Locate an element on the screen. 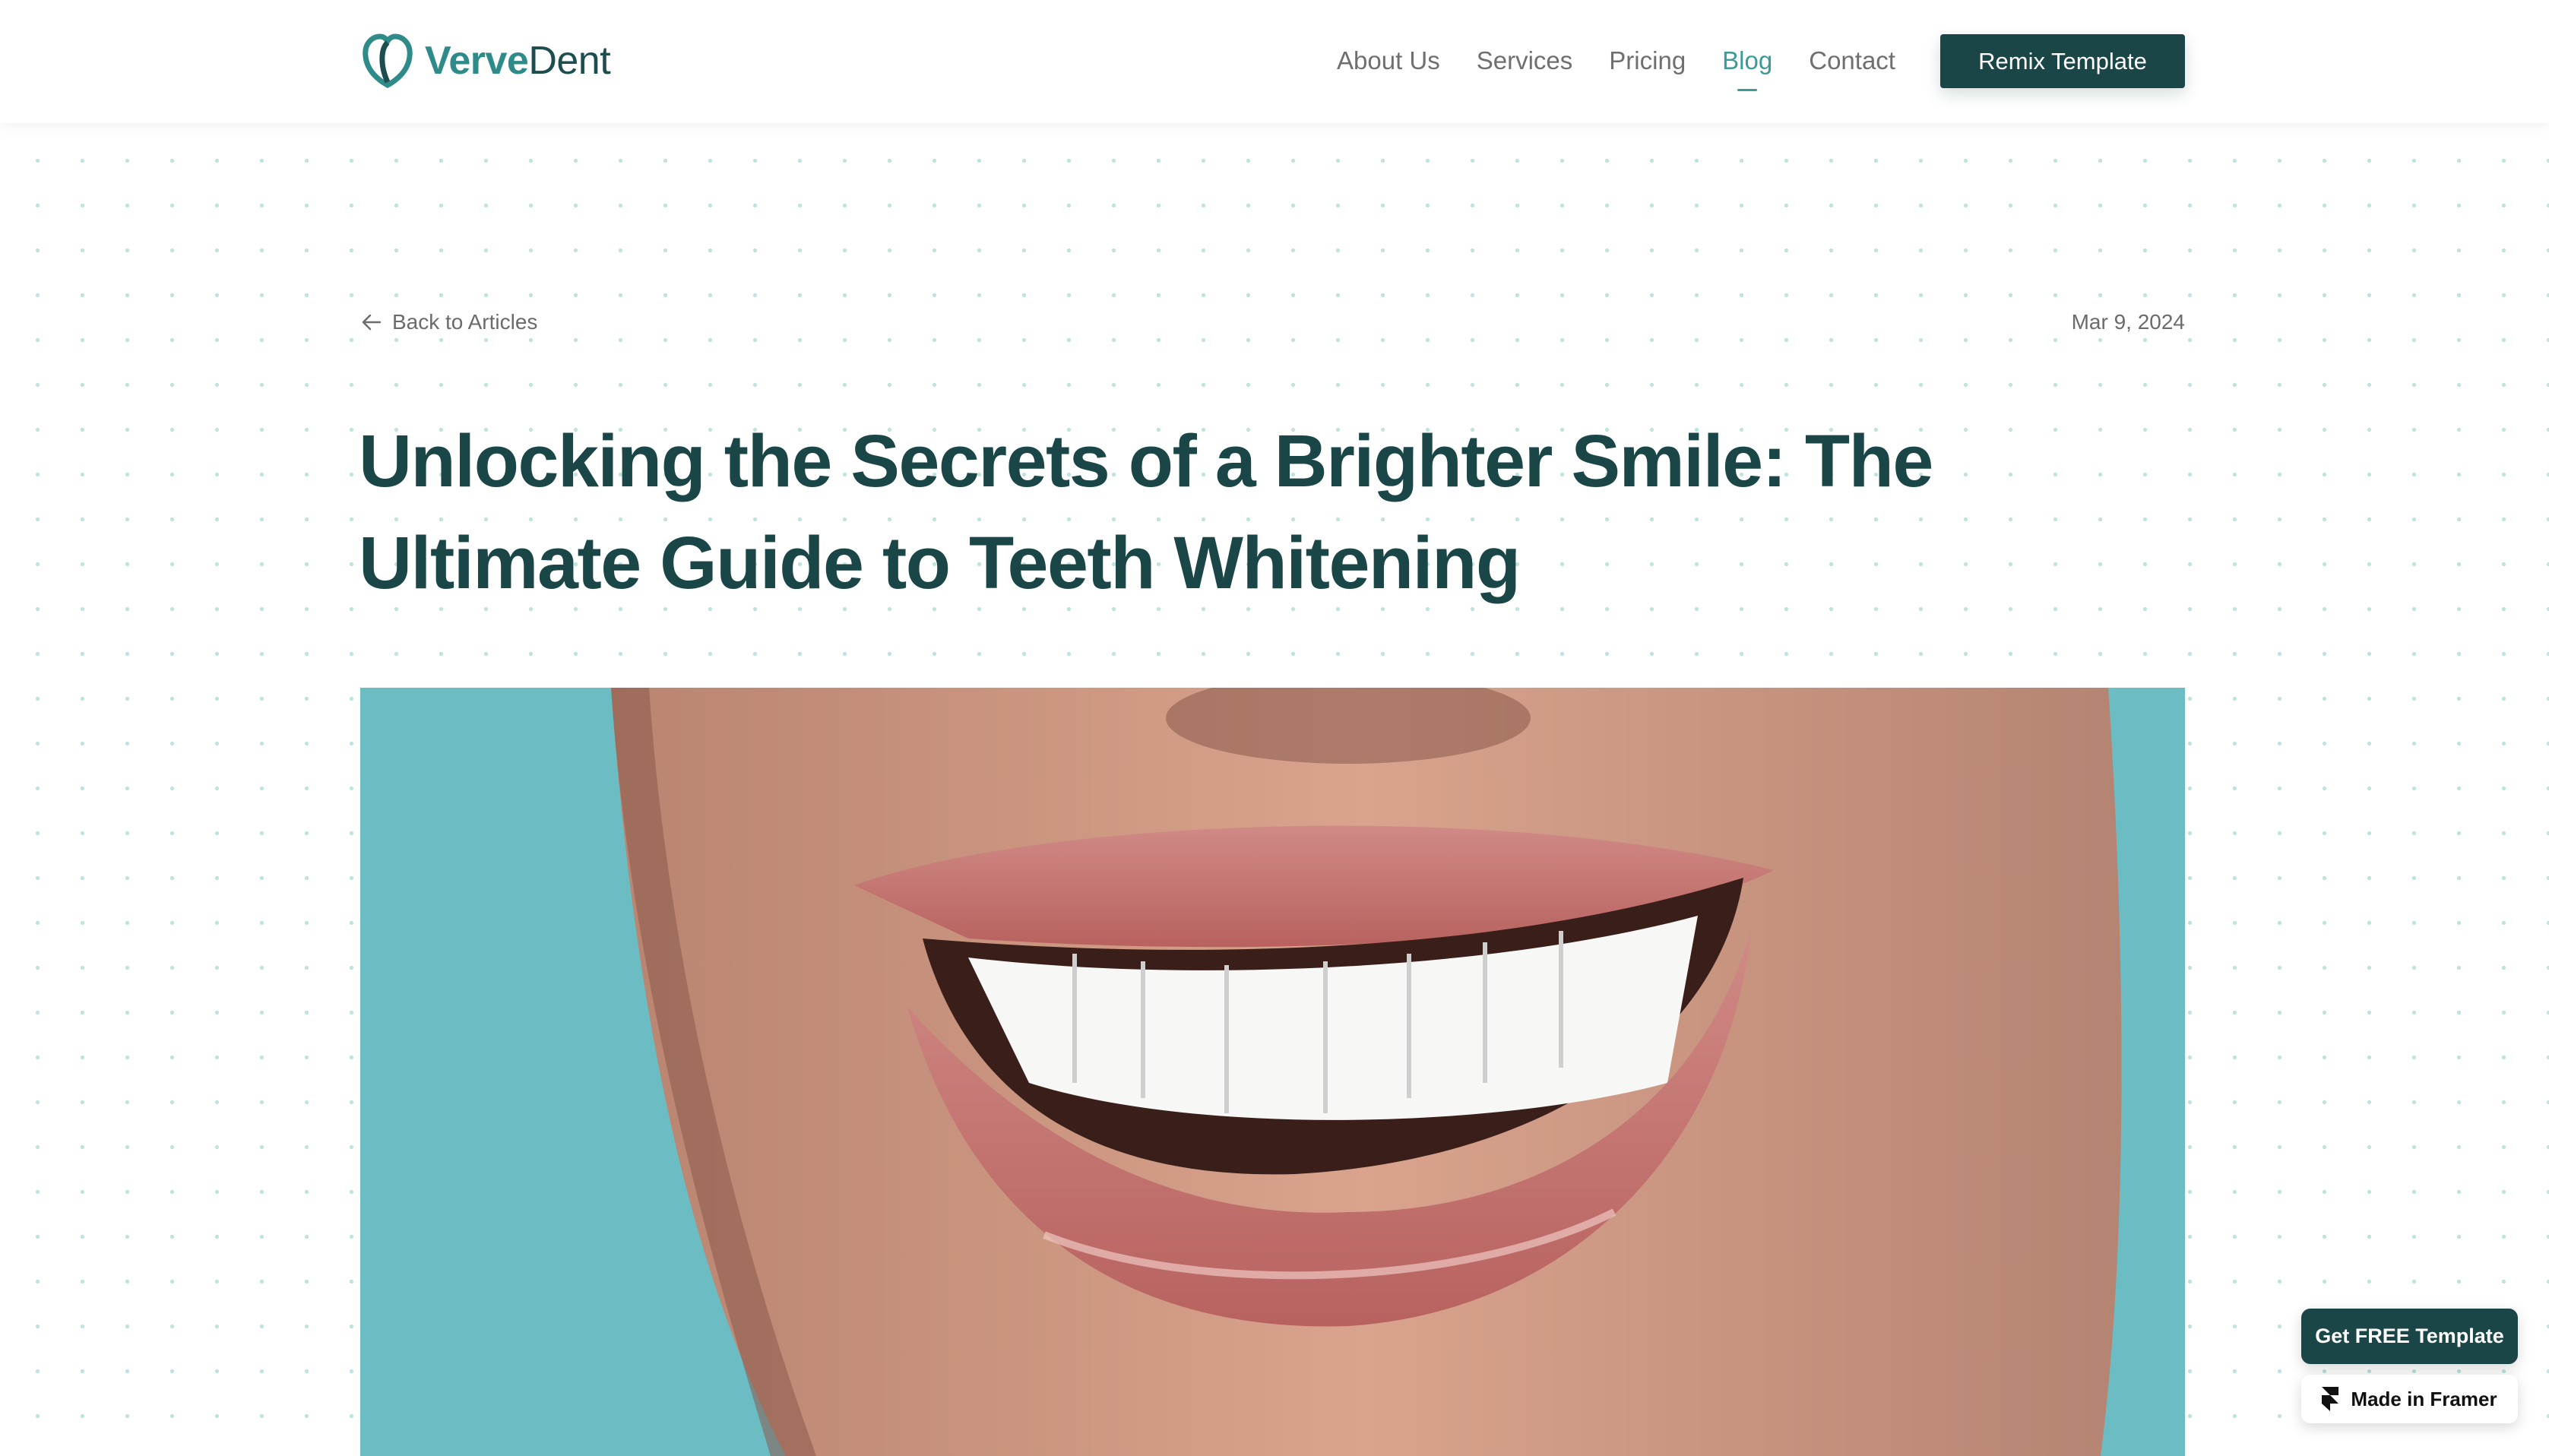 The height and width of the screenshot is (1456, 2549). nav-link-blog: Blog is located at coordinates (1747, 61).